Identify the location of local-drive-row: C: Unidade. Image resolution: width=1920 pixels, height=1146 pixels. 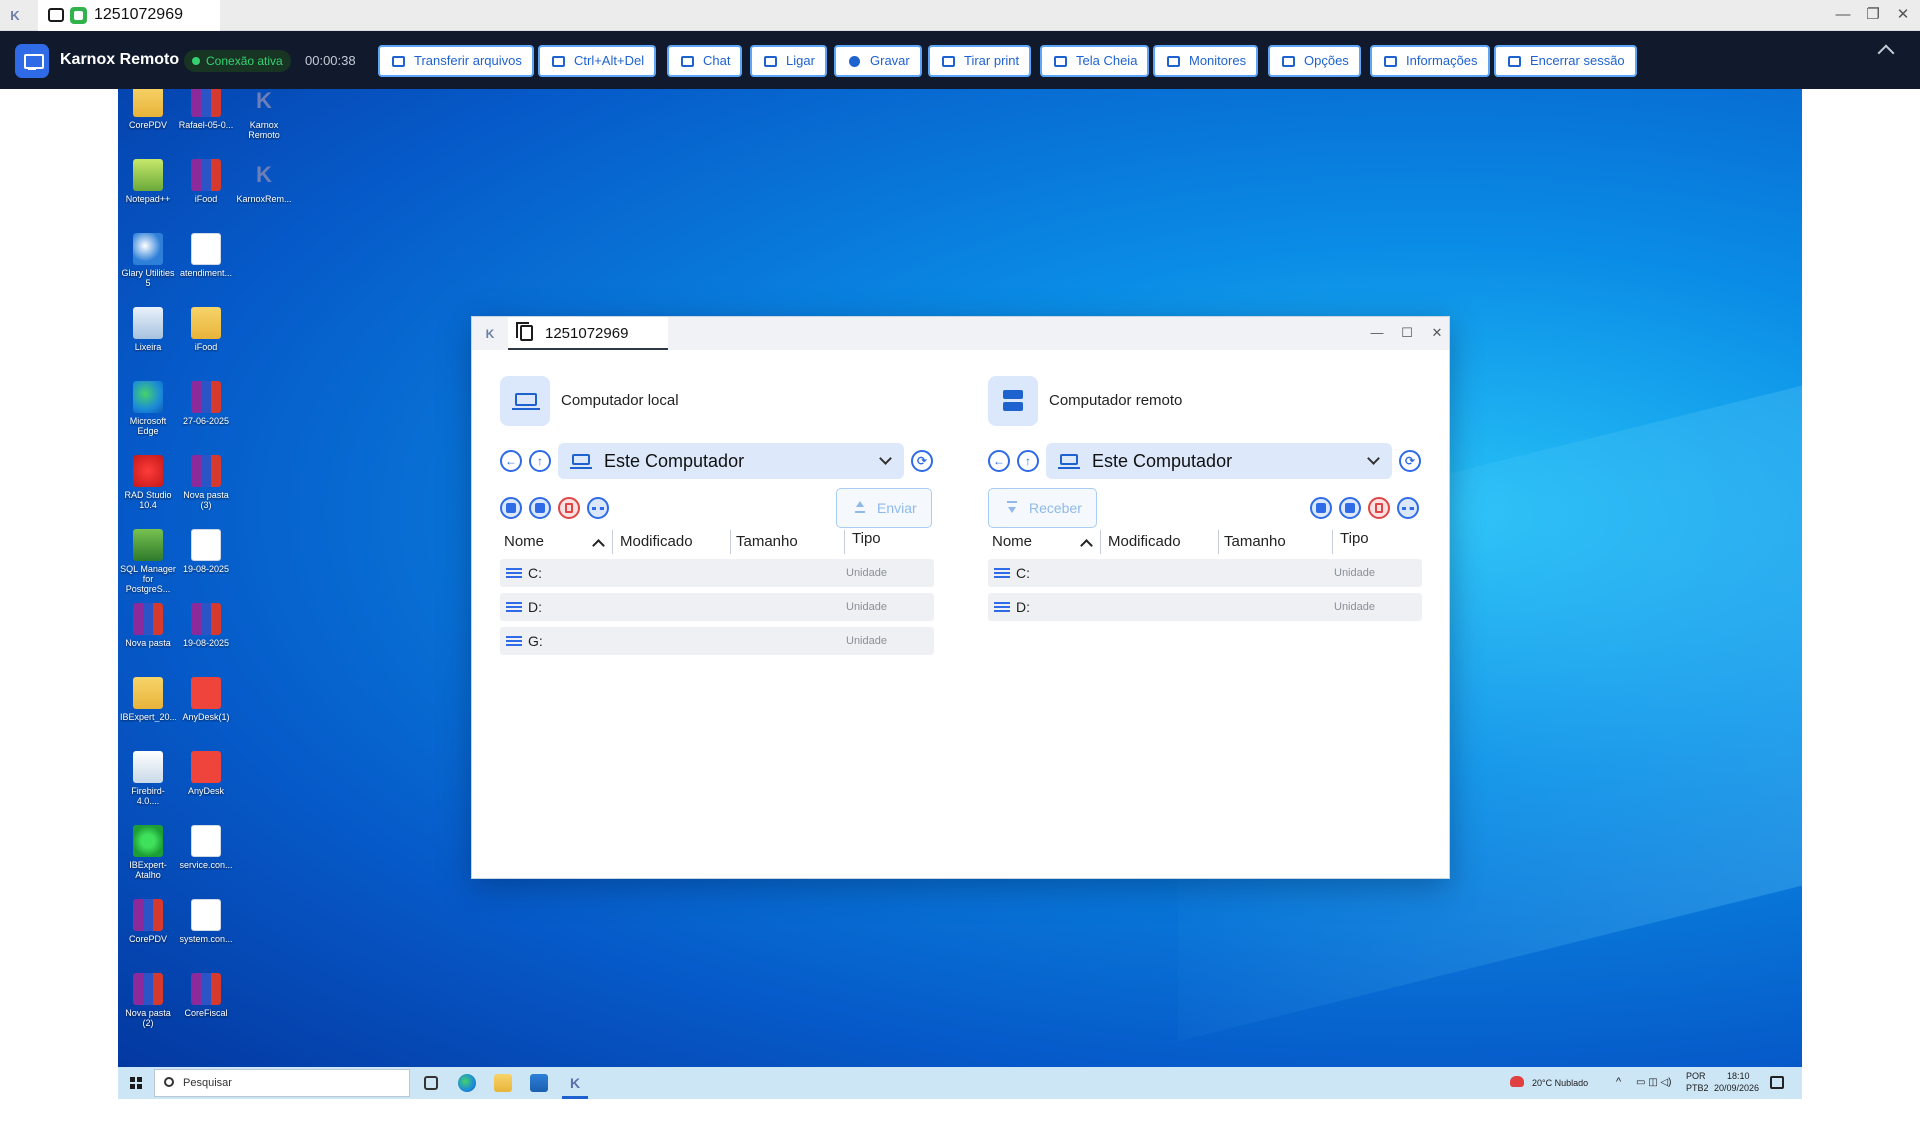
(717, 573).